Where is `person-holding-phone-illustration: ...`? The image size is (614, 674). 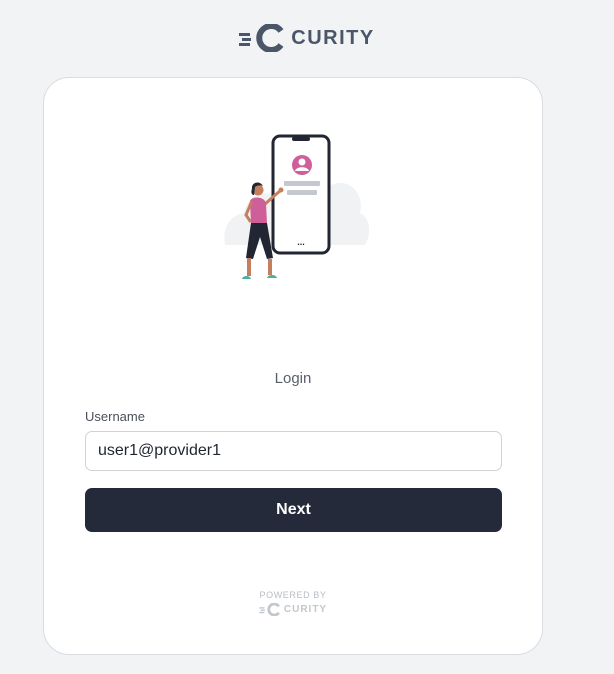
person-holding-phone-illustration: ... is located at coordinates (297, 206).